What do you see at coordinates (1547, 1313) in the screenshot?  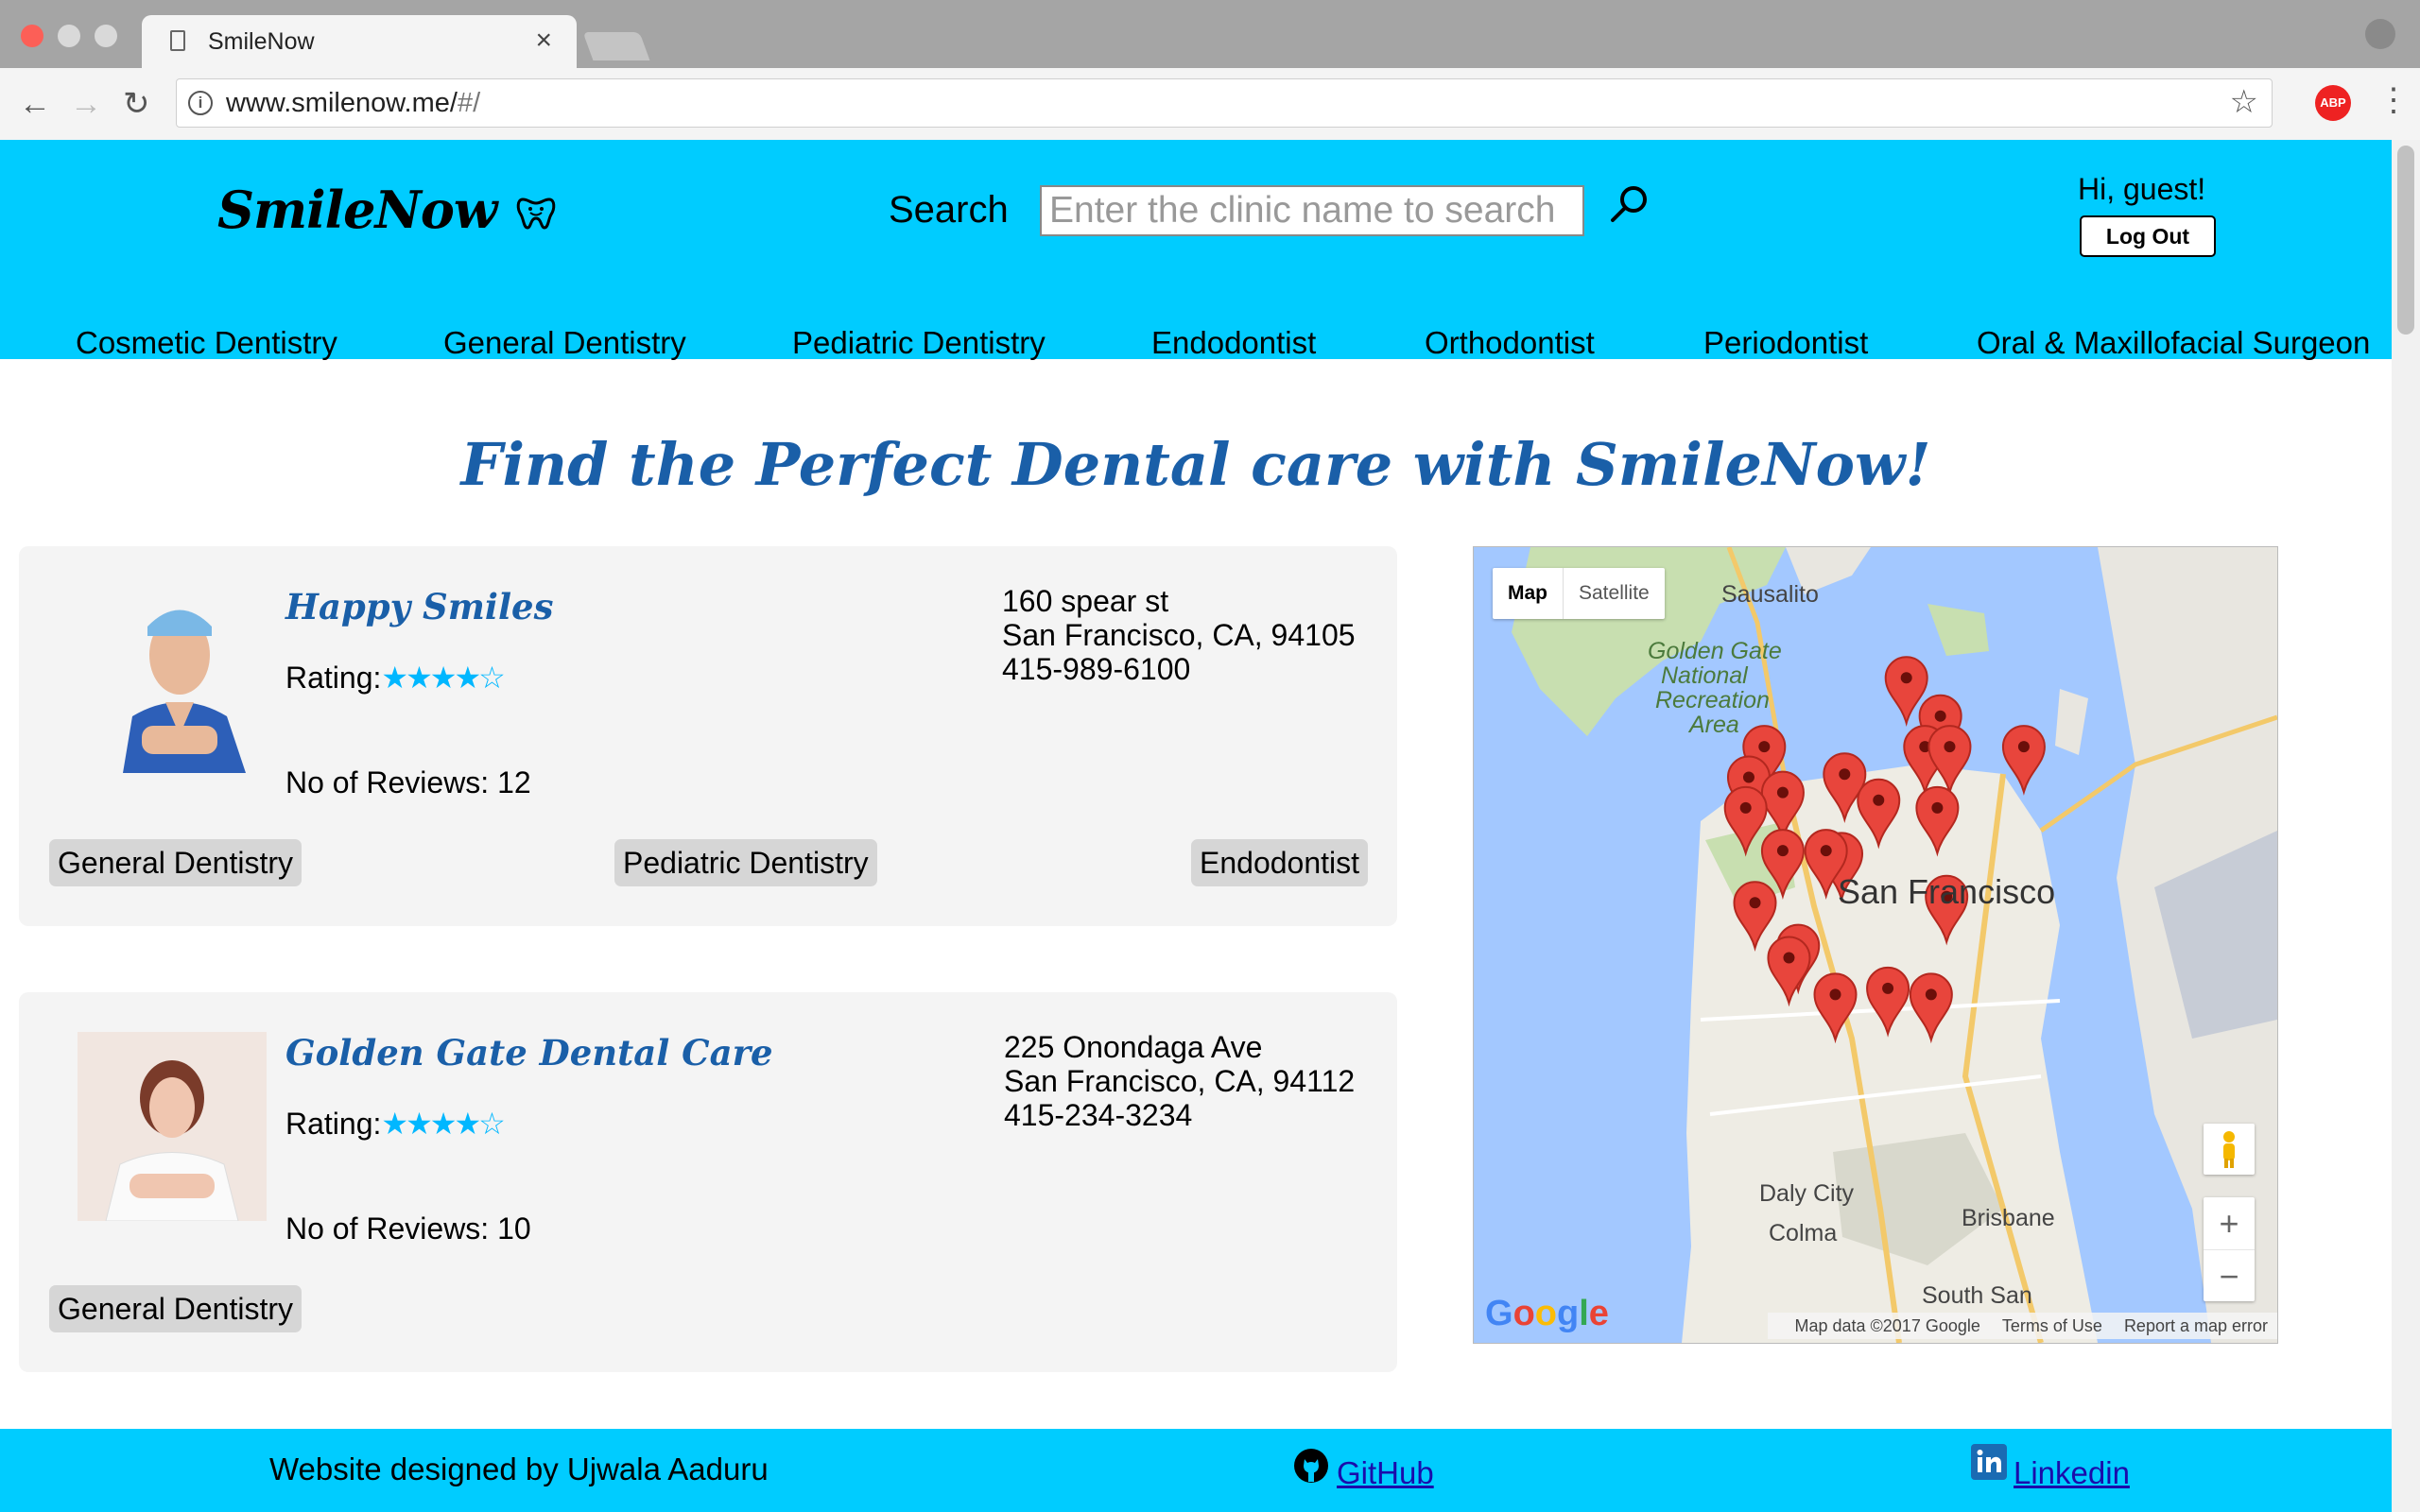 I see `google-logo: Google` at bounding box center [1547, 1313].